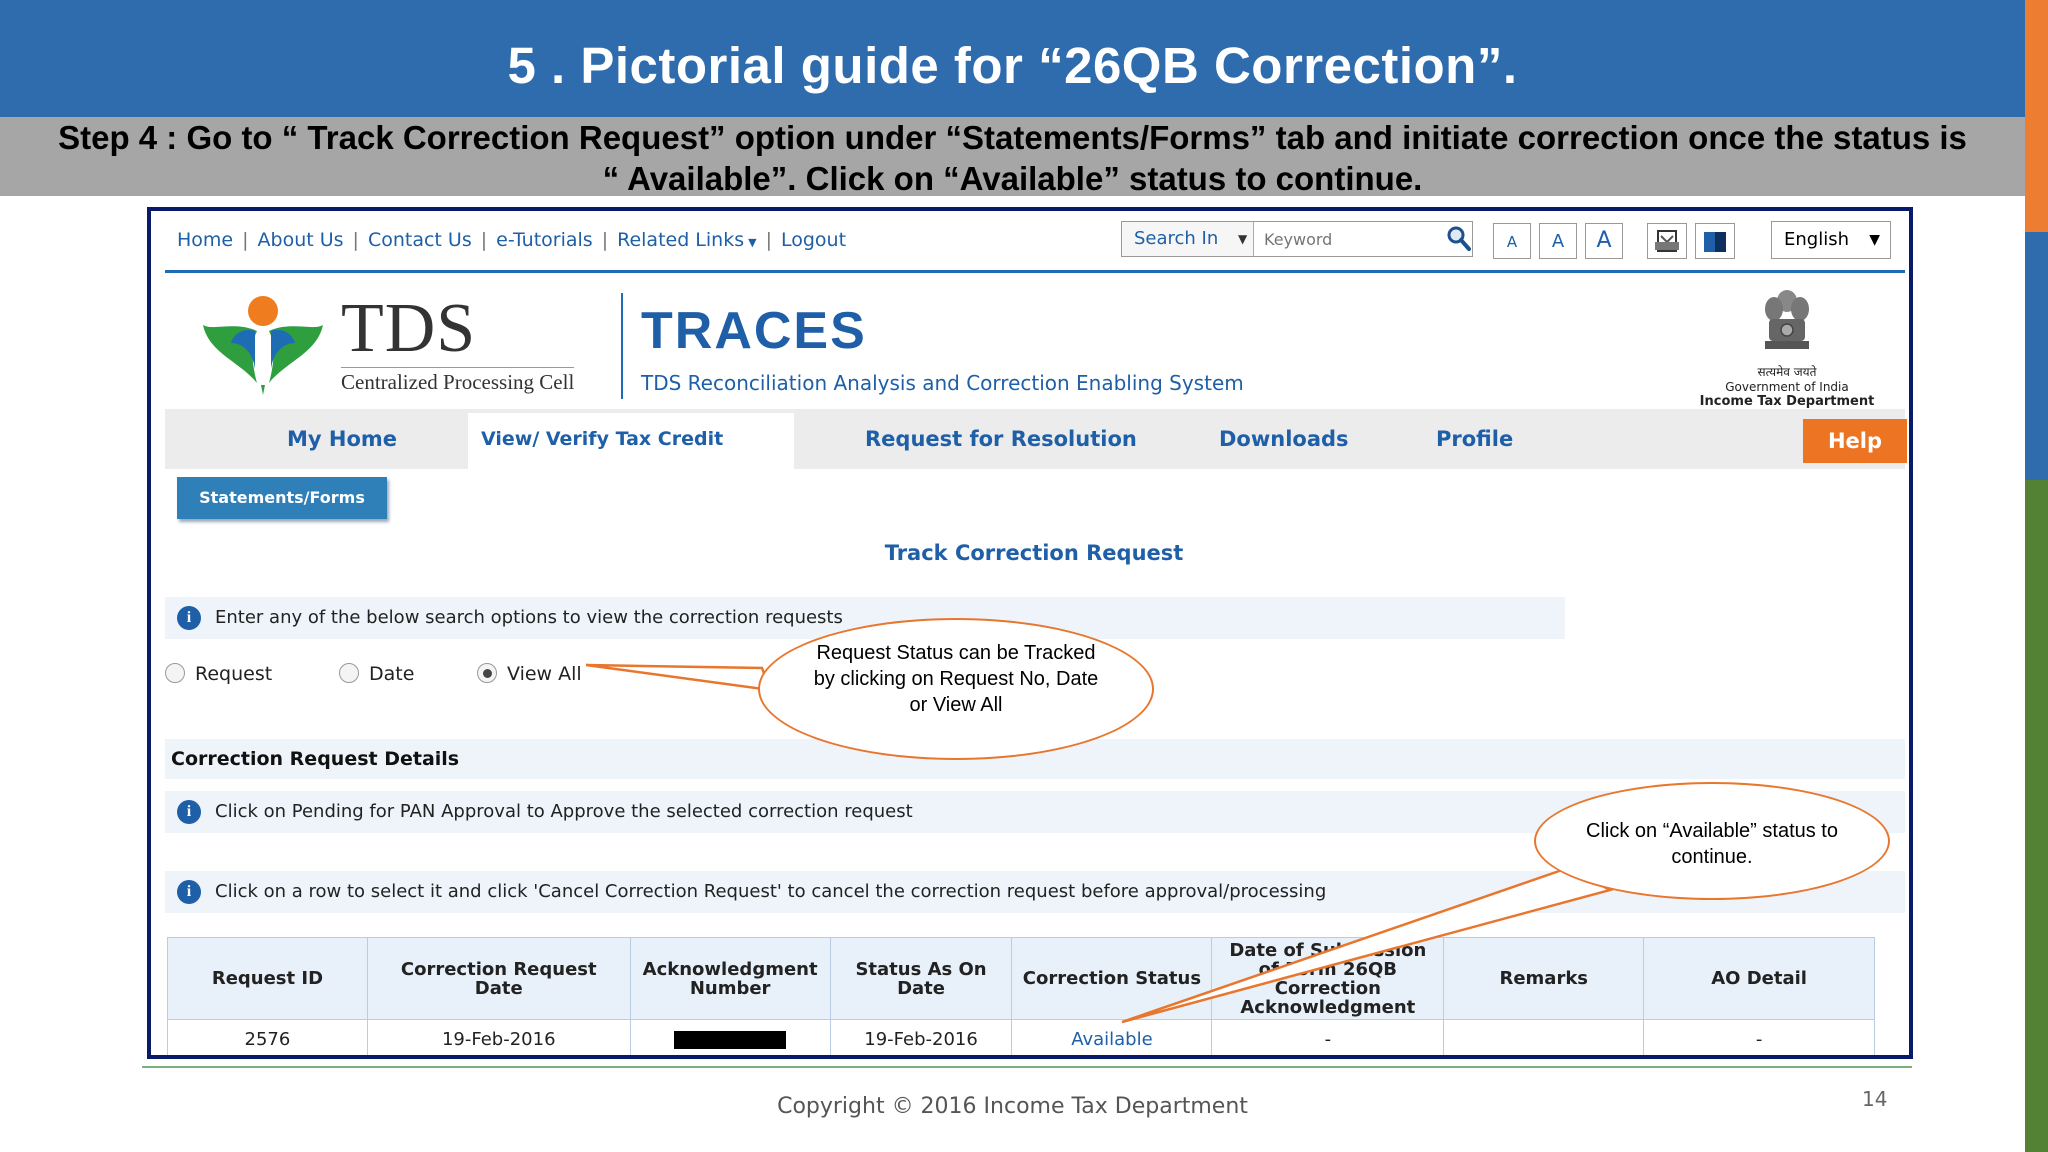  I want to click on col-header-remarks: Remarks, so click(1544, 978).